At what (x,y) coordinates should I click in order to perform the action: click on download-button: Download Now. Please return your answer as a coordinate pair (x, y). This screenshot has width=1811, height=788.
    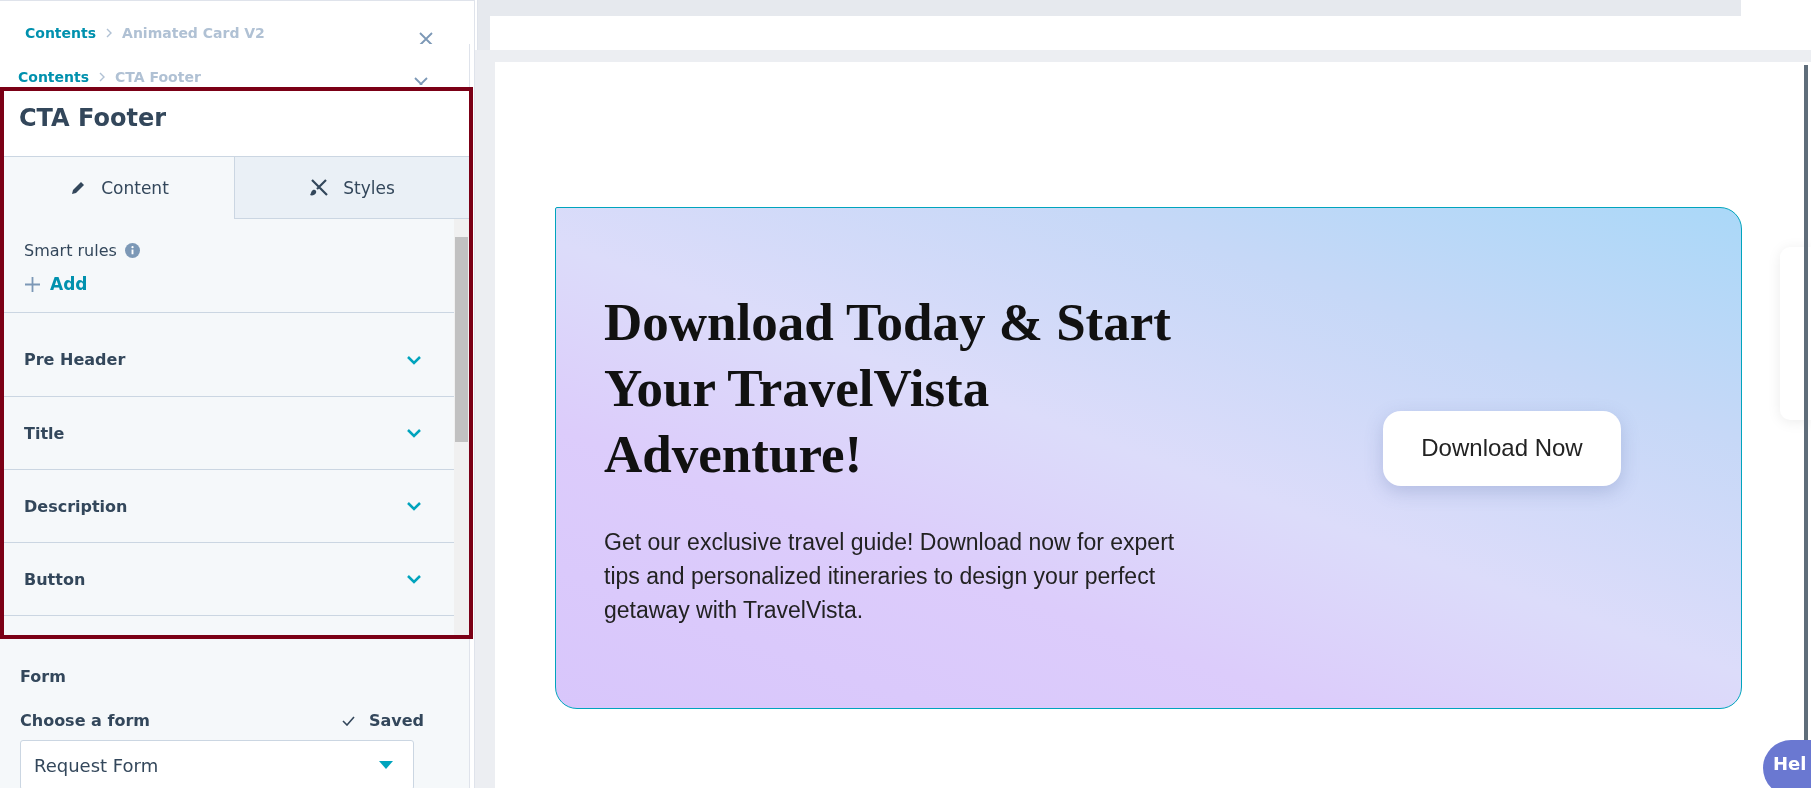
    Looking at the image, I should click on (1502, 448).